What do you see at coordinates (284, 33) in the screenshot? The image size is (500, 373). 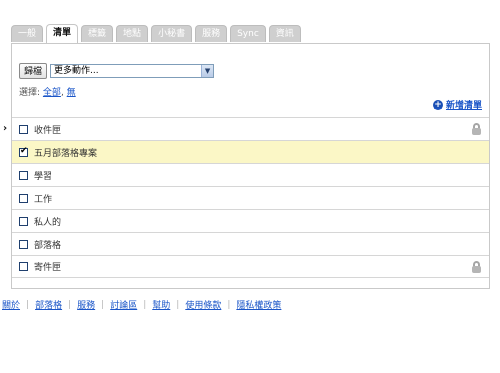 I see `tab-info: 資訊` at bounding box center [284, 33].